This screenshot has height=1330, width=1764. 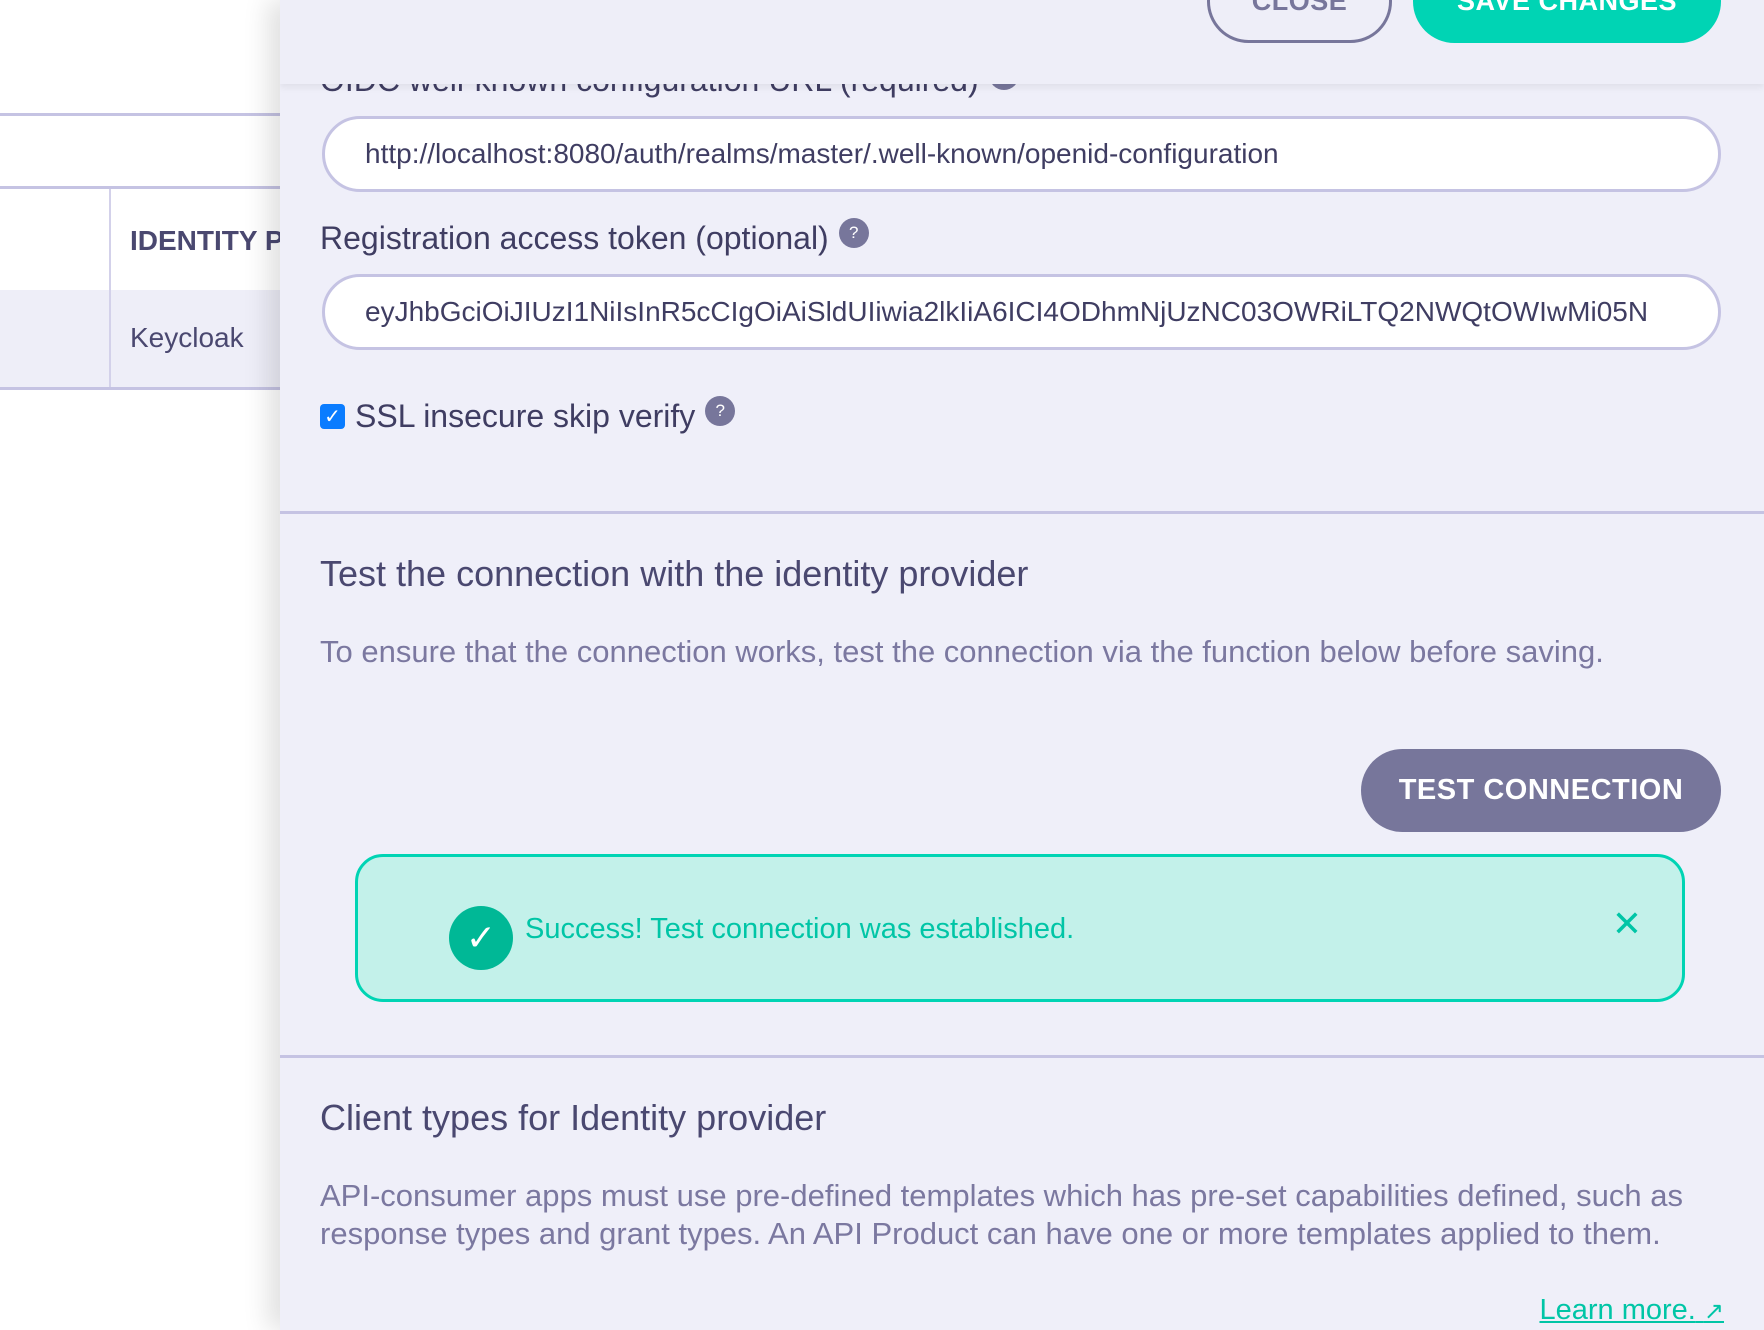 I want to click on external-link-icon: ↗, so click(x=1713, y=1311).